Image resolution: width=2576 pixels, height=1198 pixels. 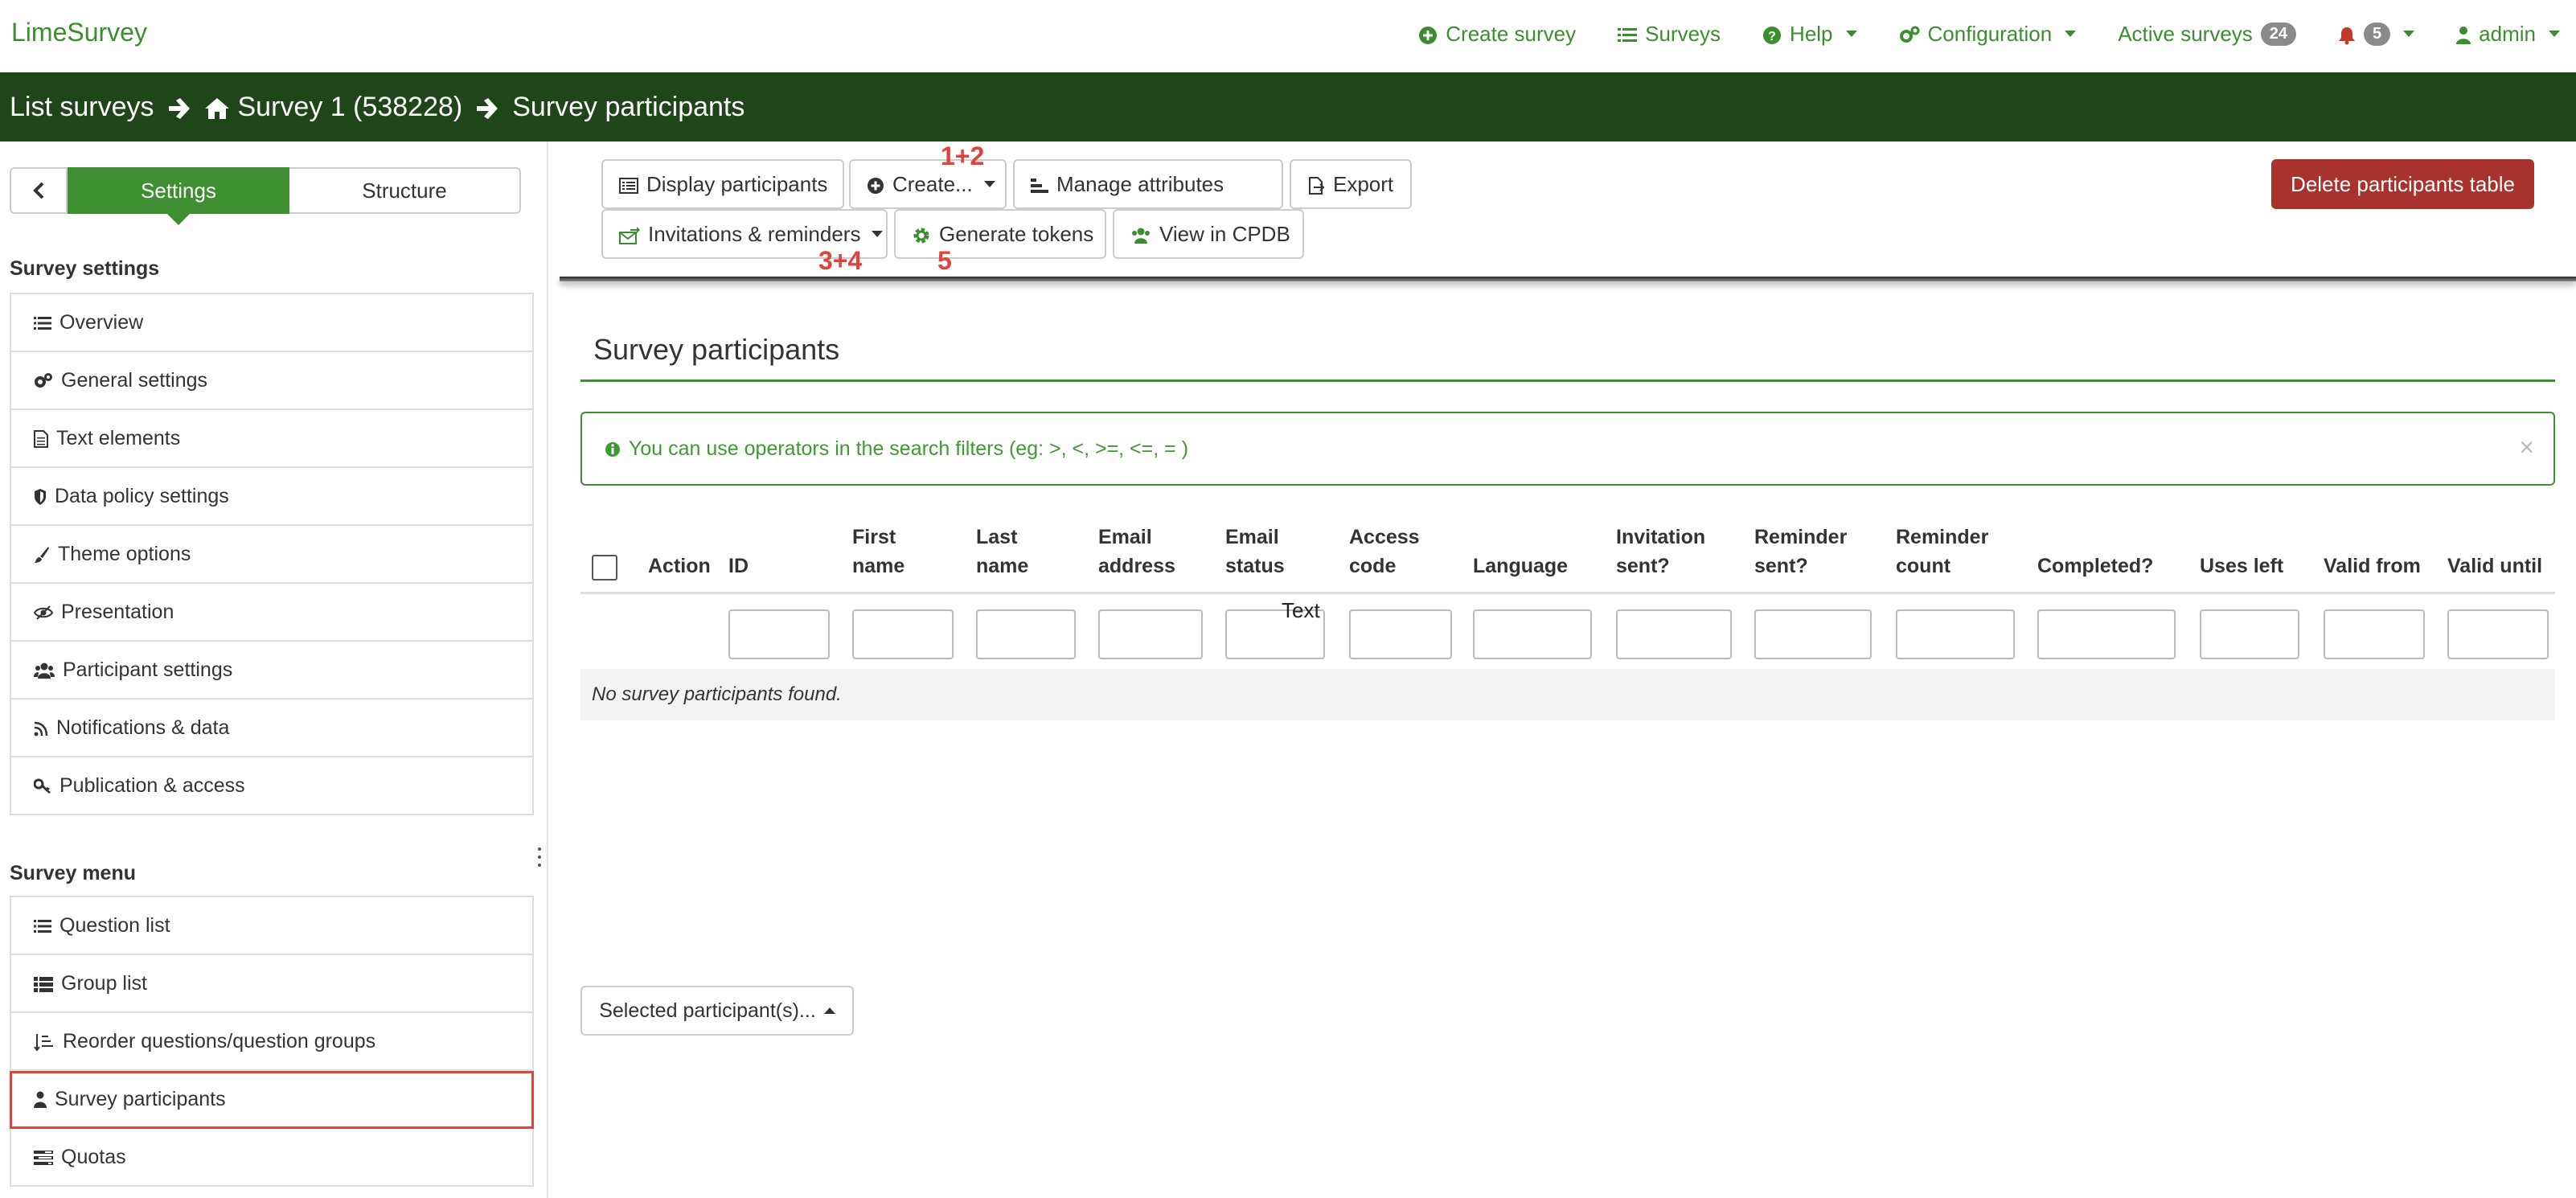 I want to click on sidebar-item-label: Participant settings, so click(x=148, y=669).